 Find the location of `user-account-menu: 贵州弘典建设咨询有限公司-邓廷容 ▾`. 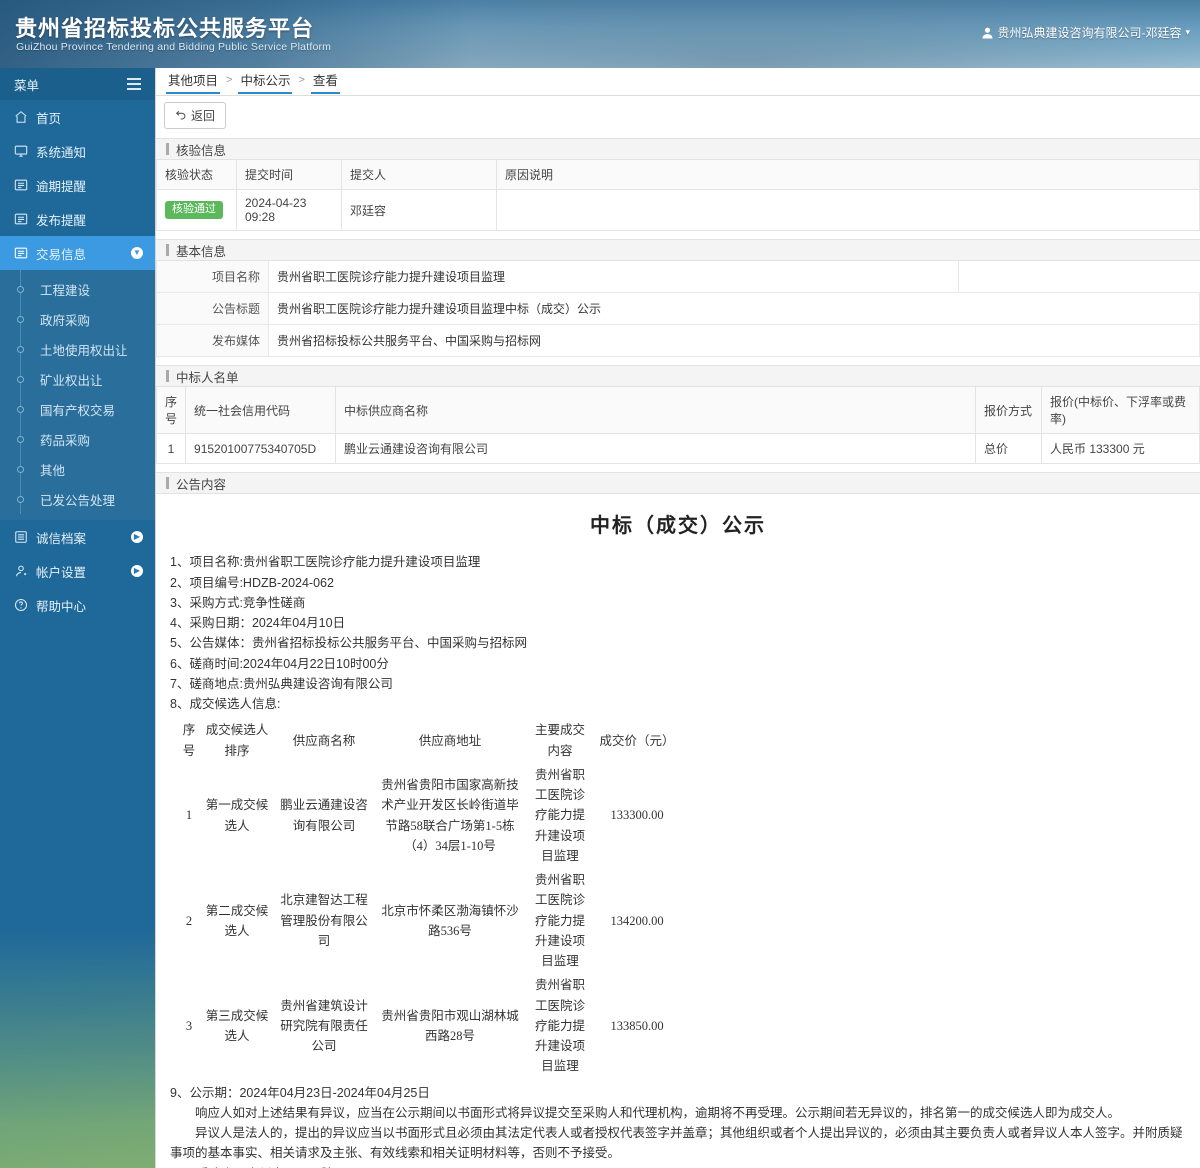

user-account-menu: 贵州弘典建设咨询有限公司-邓廷容 ▾ is located at coordinates (1086, 32).